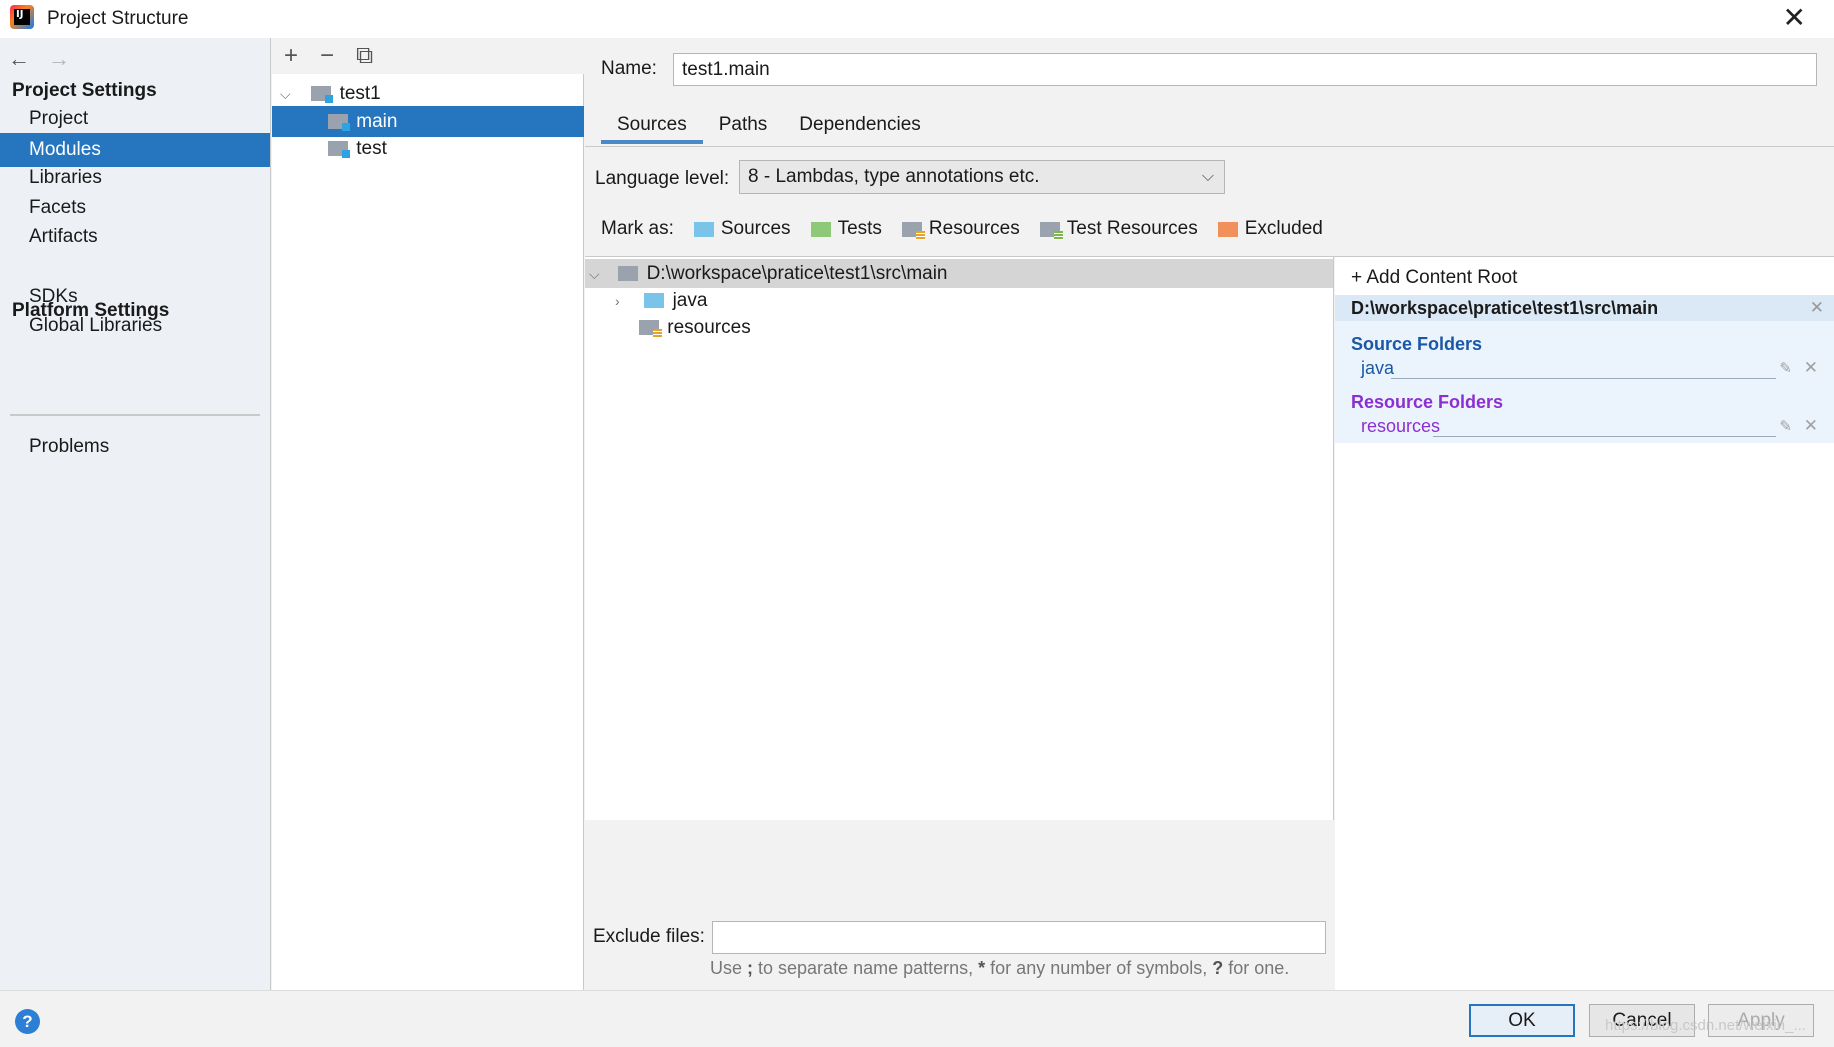 The width and height of the screenshot is (1834, 1047). I want to click on mark-tests-label: Tests, so click(859, 228).